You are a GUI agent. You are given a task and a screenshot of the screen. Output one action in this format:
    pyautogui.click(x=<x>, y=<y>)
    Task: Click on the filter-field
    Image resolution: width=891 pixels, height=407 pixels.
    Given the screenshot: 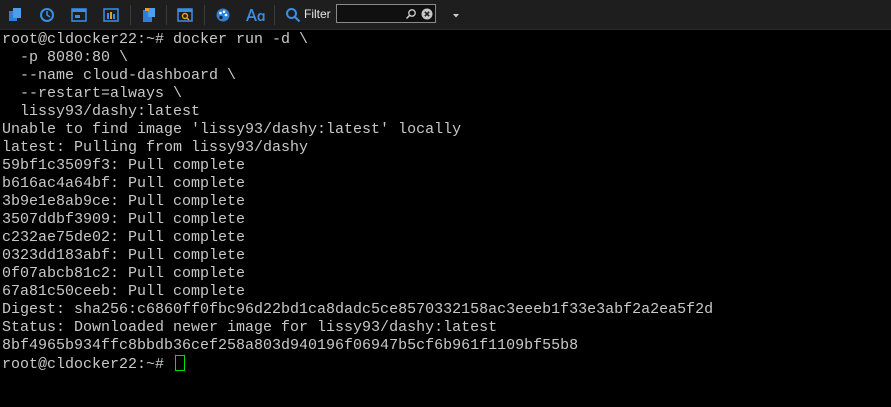 What is the action you would take?
    pyautogui.click(x=386, y=13)
    